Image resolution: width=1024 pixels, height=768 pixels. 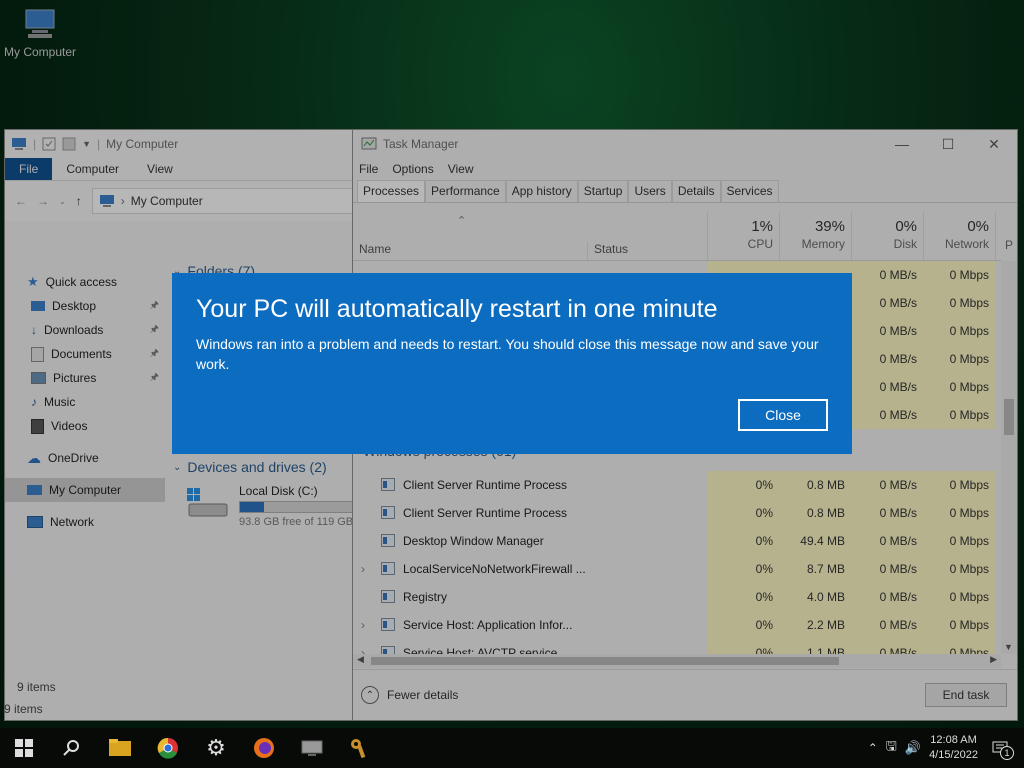 What do you see at coordinates (69, 144) in the screenshot?
I see `new-folder-icon` at bounding box center [69, 144].